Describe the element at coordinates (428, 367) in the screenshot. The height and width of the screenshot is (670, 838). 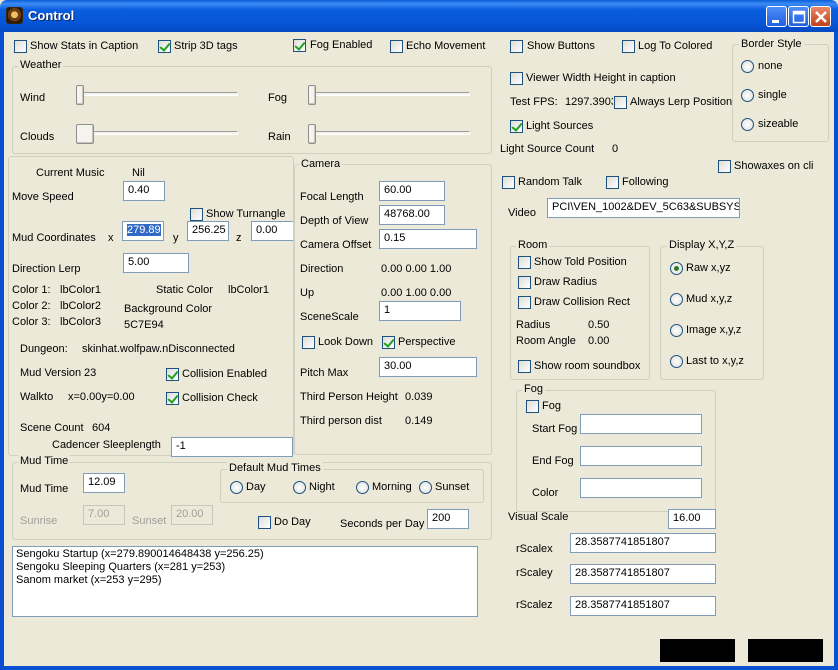
I see `pitch-max-field: 30.00` at that location.